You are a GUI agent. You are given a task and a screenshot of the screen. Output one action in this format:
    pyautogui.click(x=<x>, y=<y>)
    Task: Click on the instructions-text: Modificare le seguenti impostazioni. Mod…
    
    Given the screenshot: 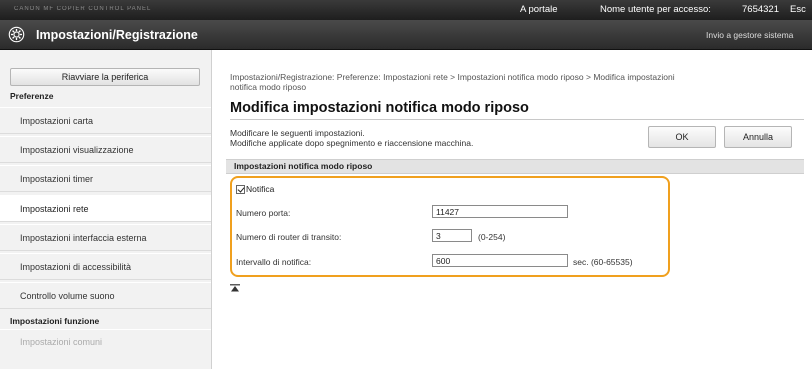 What is the action you would take?
    pyautogui.click(x=351, y=138)
    